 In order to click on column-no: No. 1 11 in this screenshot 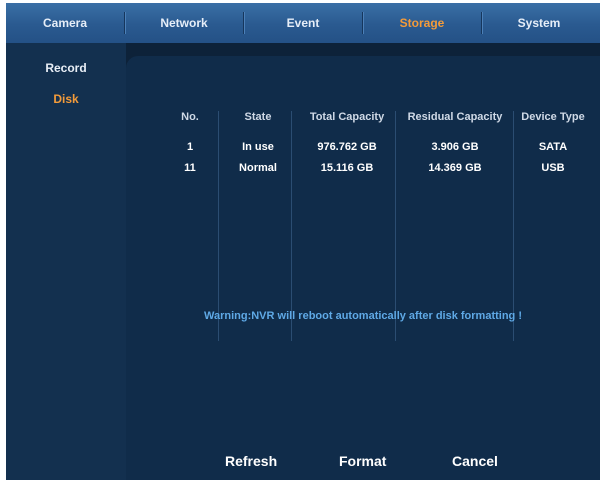, I will do `click(190, 226)`.